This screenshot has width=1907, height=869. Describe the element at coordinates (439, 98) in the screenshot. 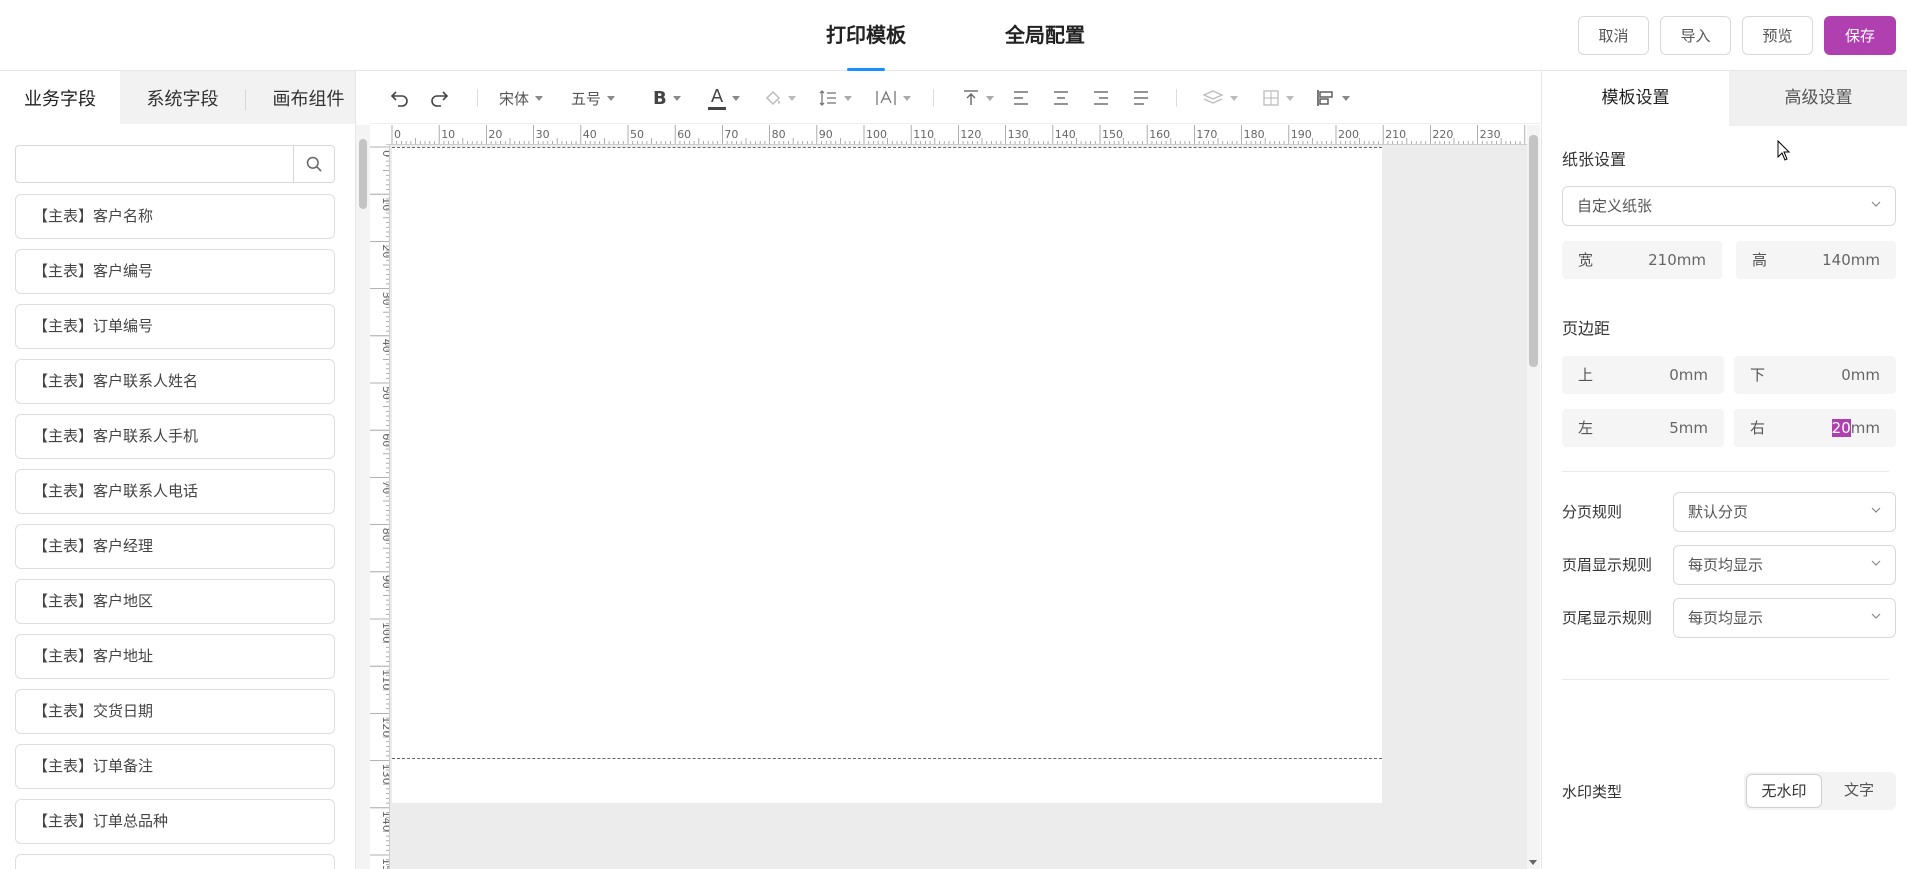

I see `redo-button` at that location.